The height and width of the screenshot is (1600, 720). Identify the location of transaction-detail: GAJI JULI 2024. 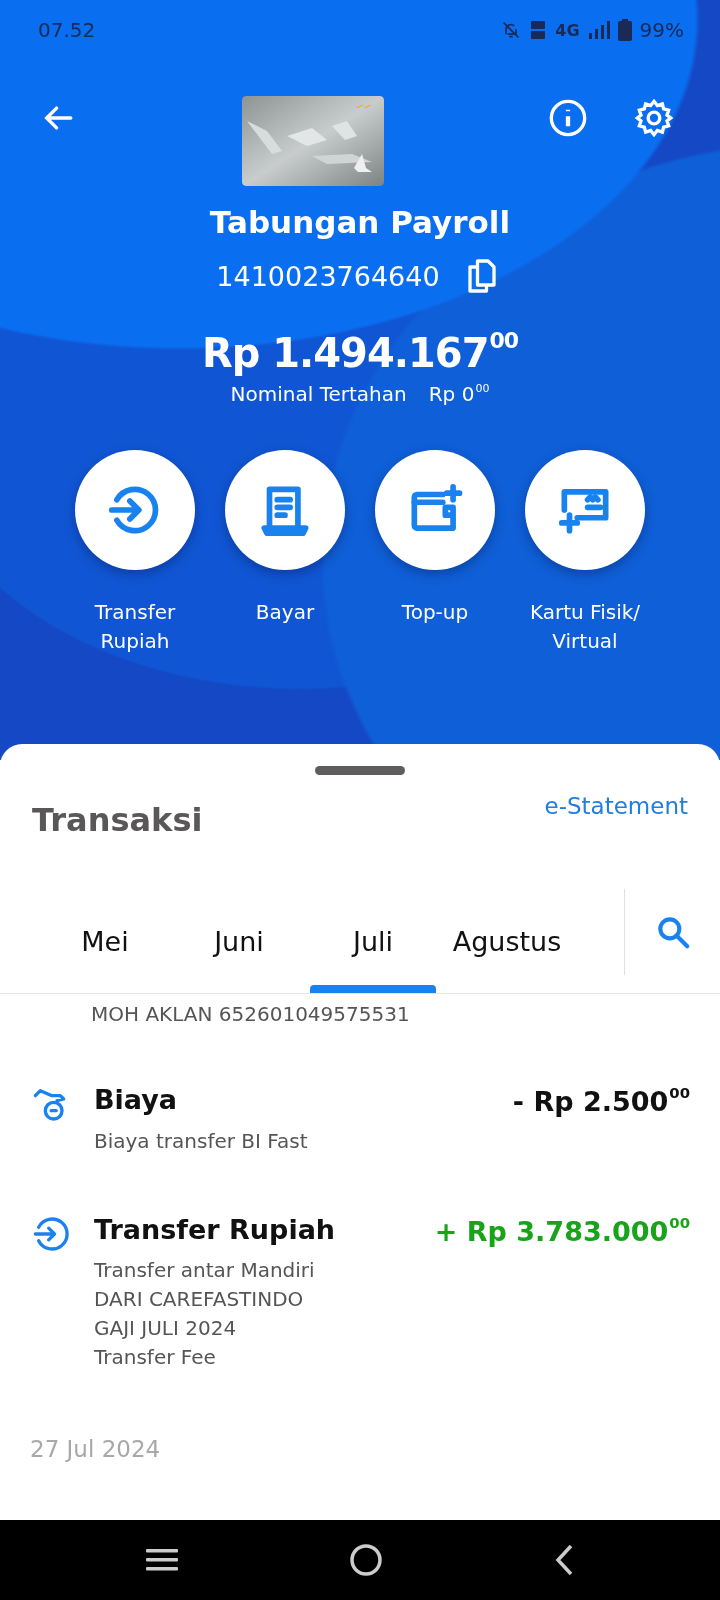
(166, 1329).